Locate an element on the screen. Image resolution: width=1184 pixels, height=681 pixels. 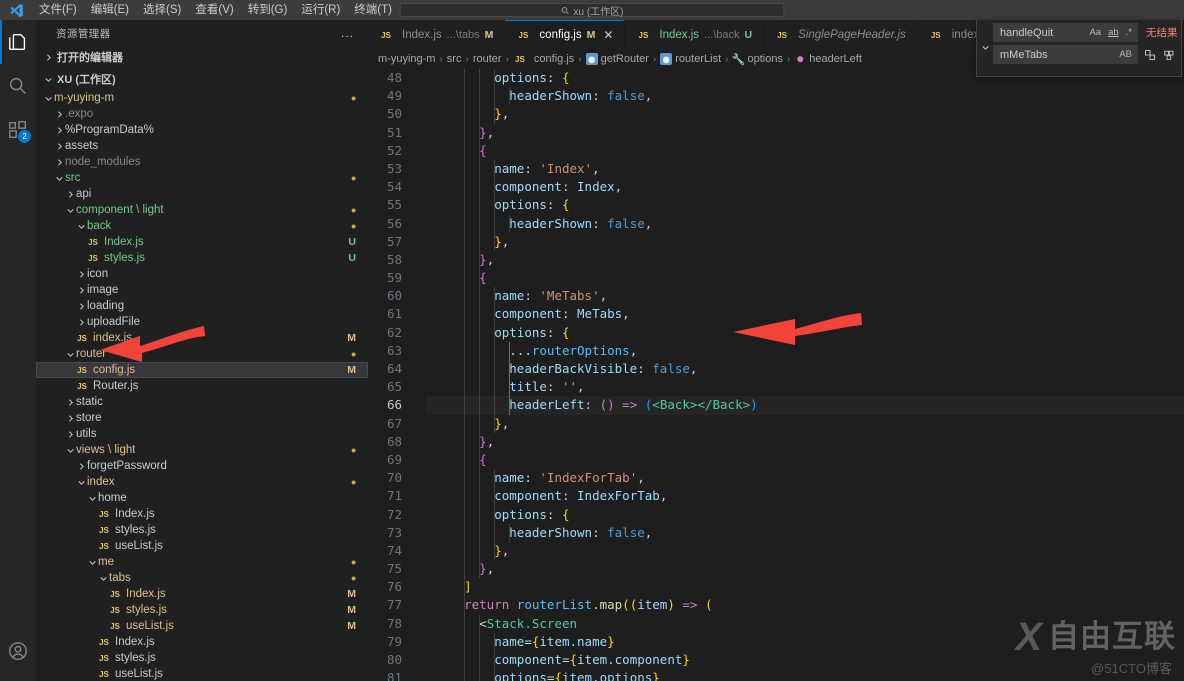
tree-folder-m-yuying-m: m-yuying-m • is located at coordinates (202, 98).